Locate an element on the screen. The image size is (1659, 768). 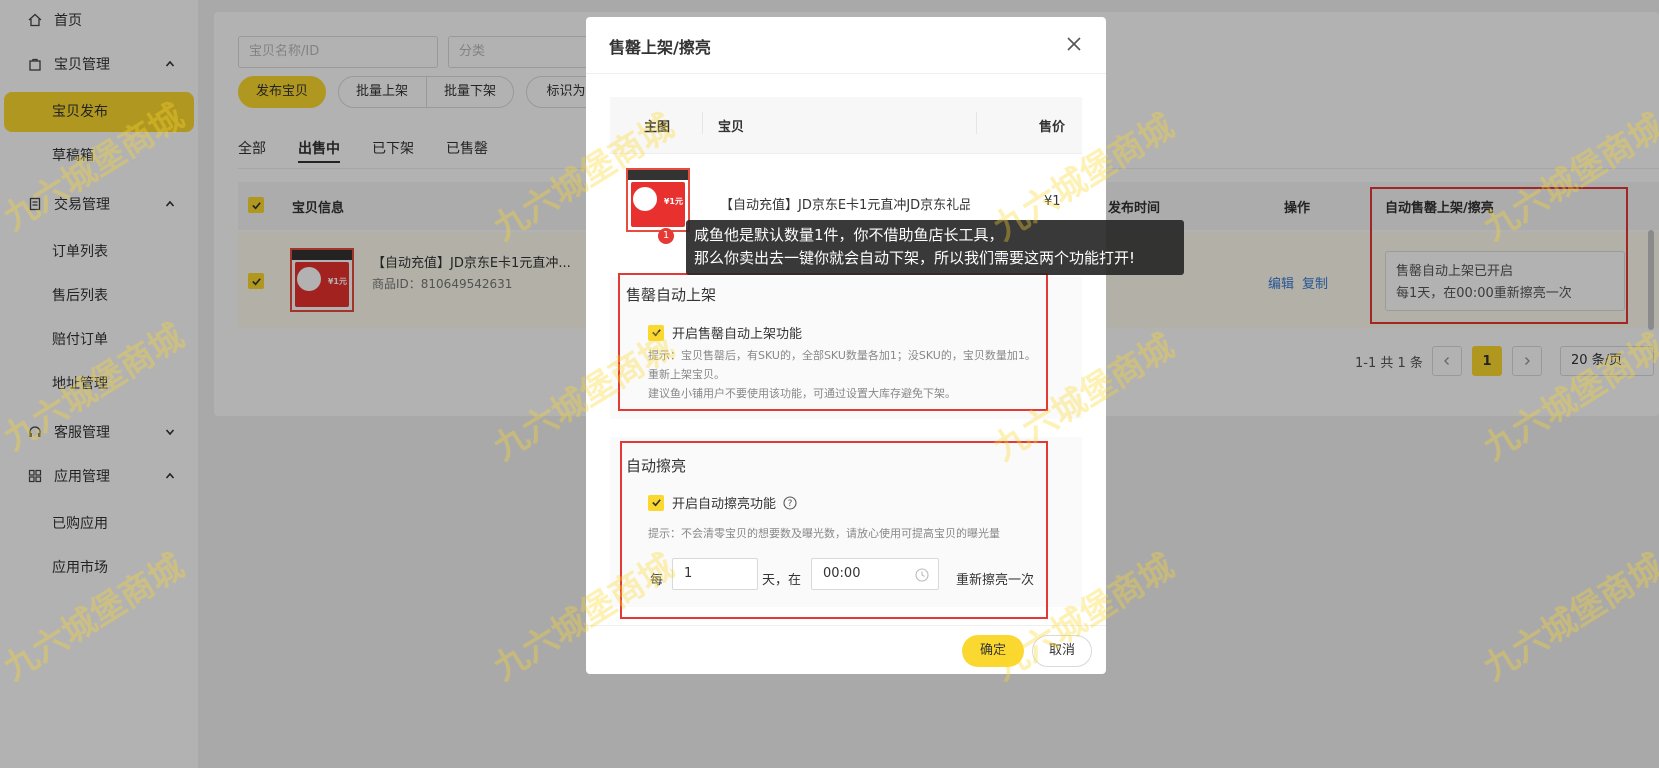
highlight-box-sellout is located at coordinates (833, 342).